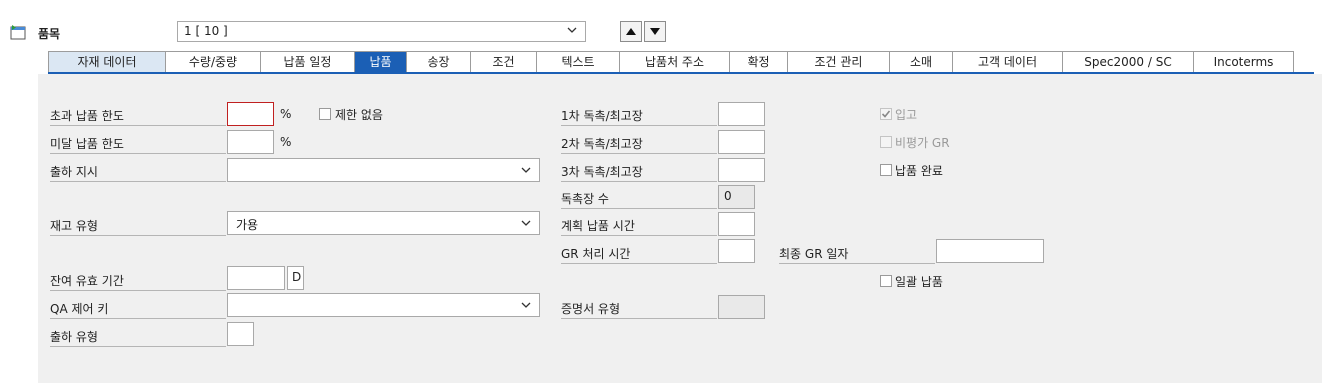  What do you see at coordinates (598, 226) in the screenshot?
I see `planned-delivery-label: 계획 납품 시간` at bounding box center [598, 226].